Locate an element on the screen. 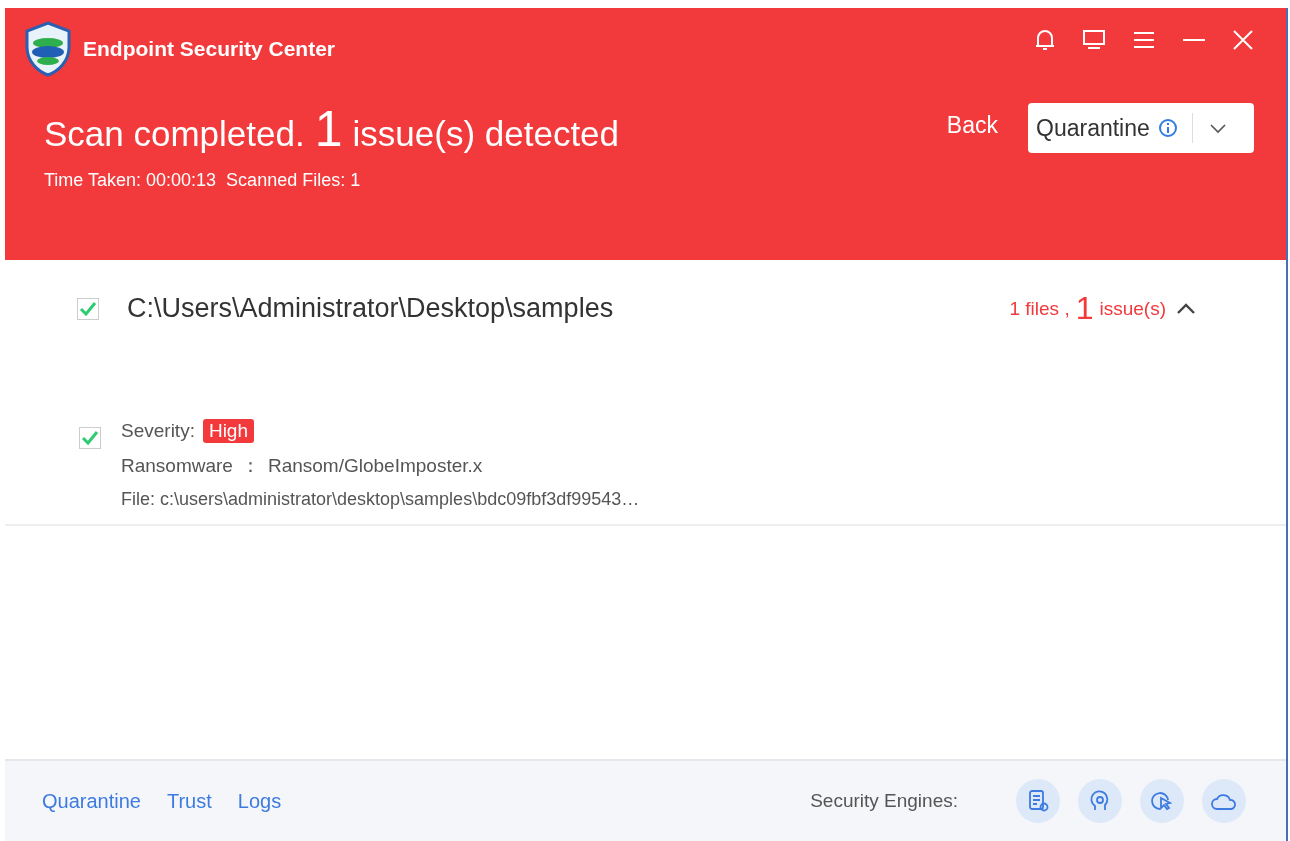 This screenshot has height=841, width=1290. scan-stats: Time Taken: 00:00:13 Scanned Files: 1 is located at coordinates (203, 180).